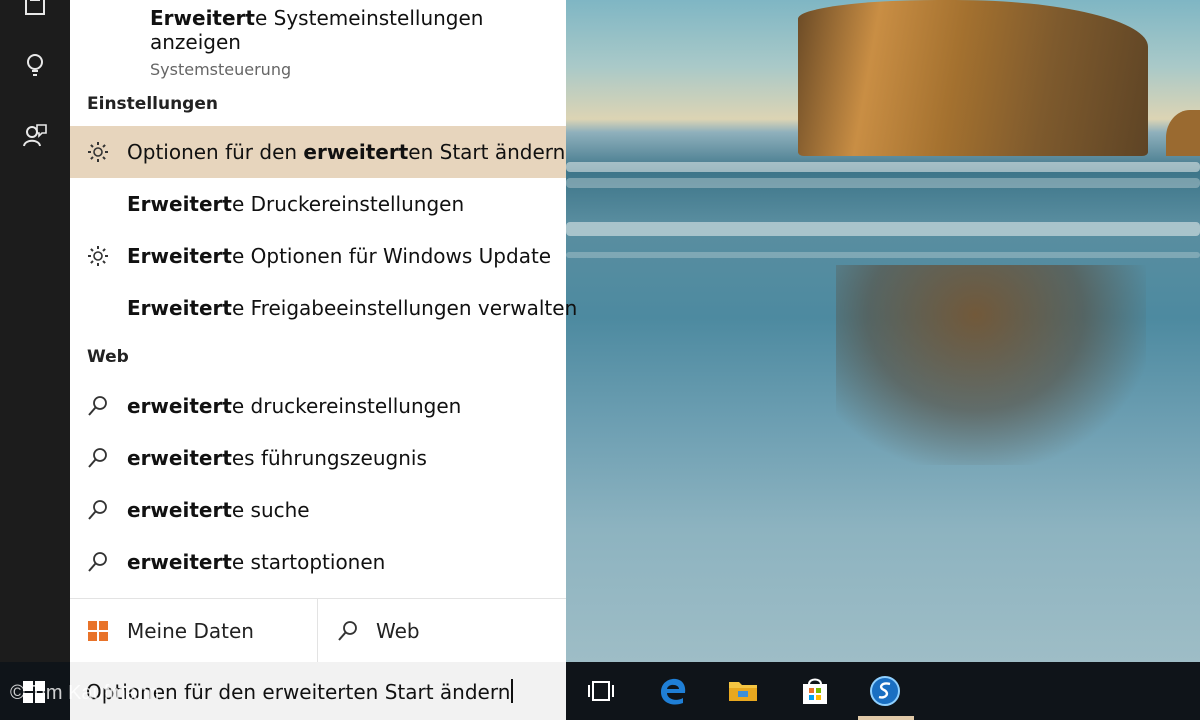 The image size is (1200, 720). I want to click on top-result-title: Erweiterte Systemeinstellungen anzeigen, so click(358, 30).